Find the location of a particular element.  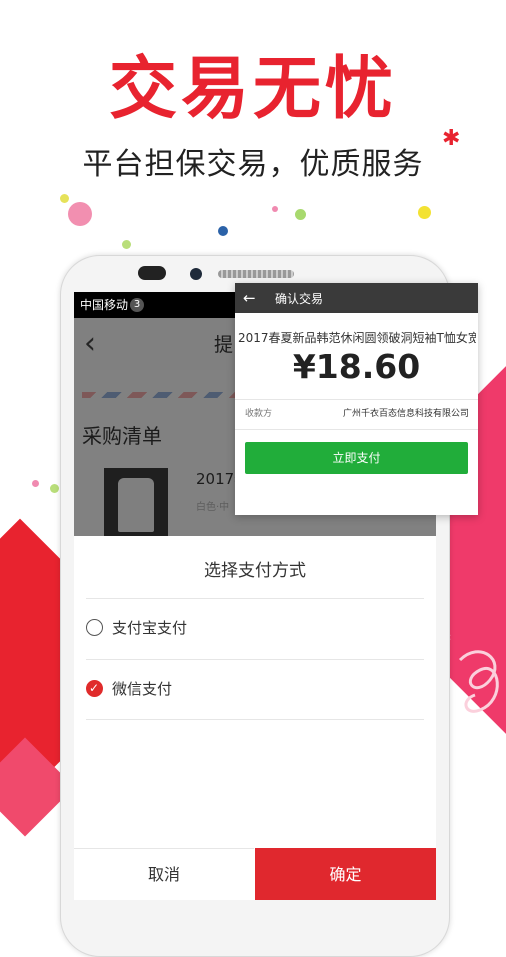

promo-subhead: 平台担保交易，优质服务 is located at coordinates (253, 164).